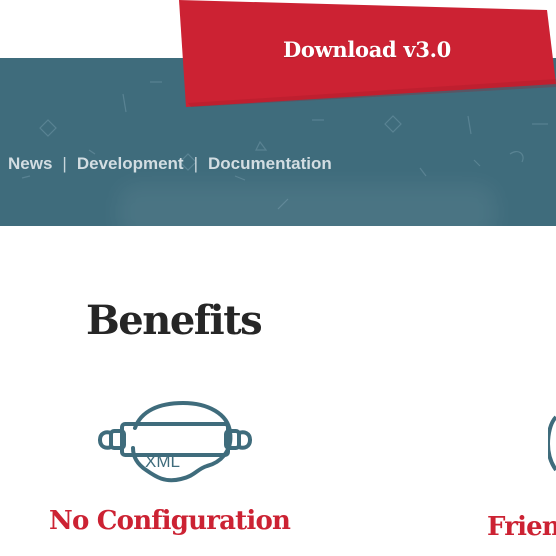 The width and height of the screenshot is (556, 556). What do you see at coordinates (521, 527) in the screenshot?
I see `benefit-title-partial: Frien` at bounding box center [521, 527].